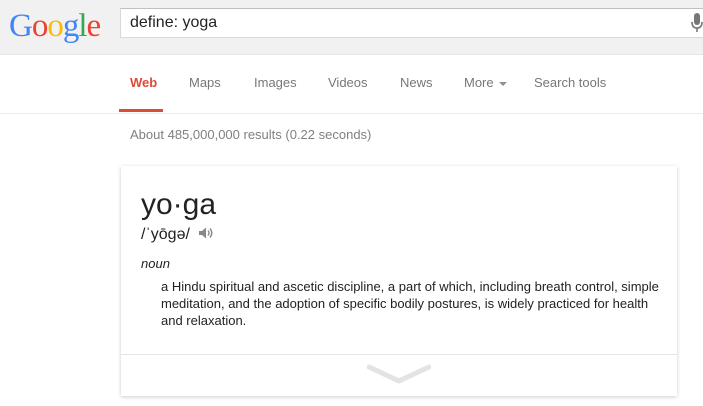  I want to click on google-logo: Google, so click(55, 26).